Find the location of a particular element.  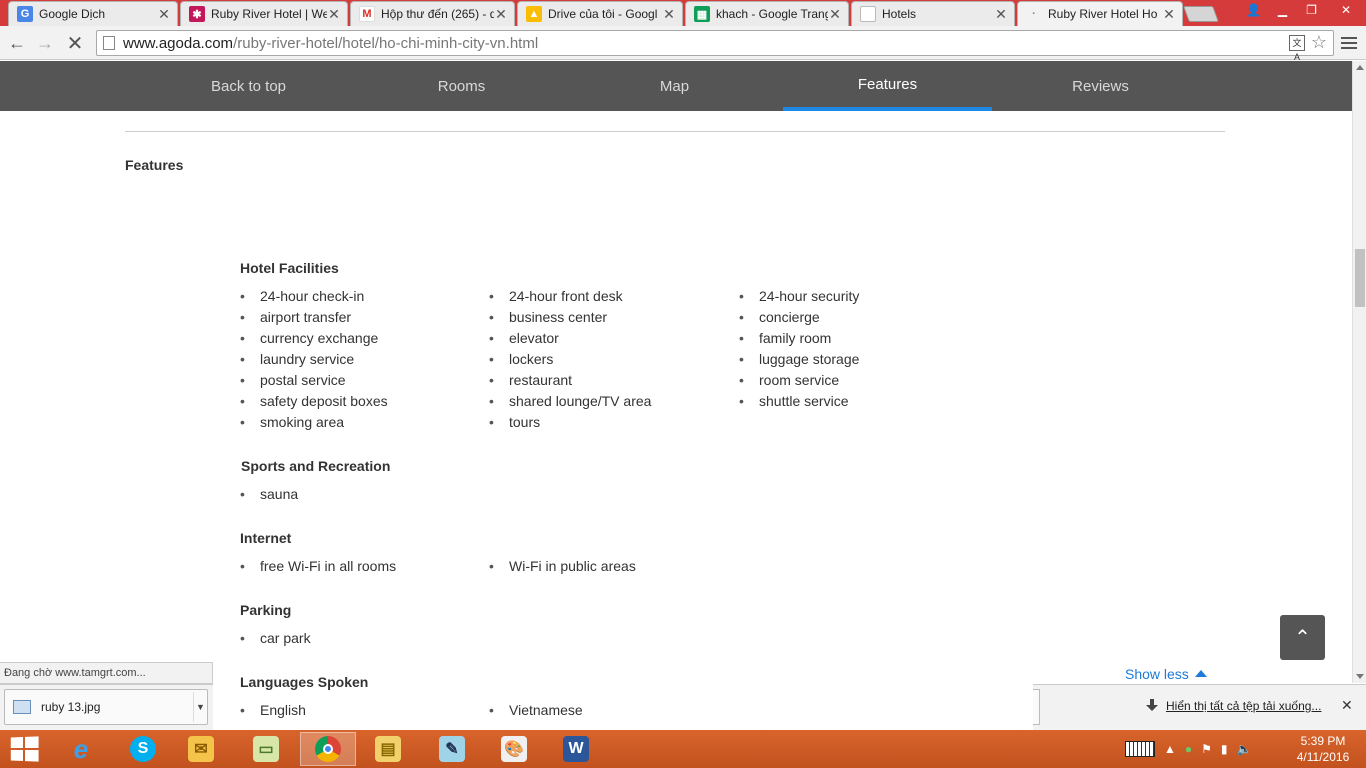

clock: 5:39 PM 4/11/2016 is located at coordinates (1323, 749).